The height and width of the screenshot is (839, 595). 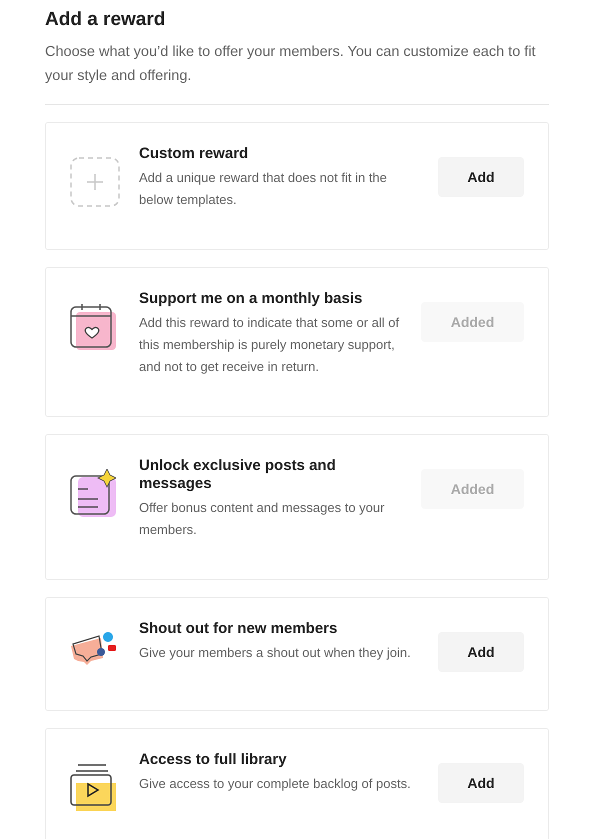 What do you see at coordinates (263, 189) in the screenshot?
I see `reward-description: Add a unique reward that does not fit in the below templates.` at bounding box center [263, 189].